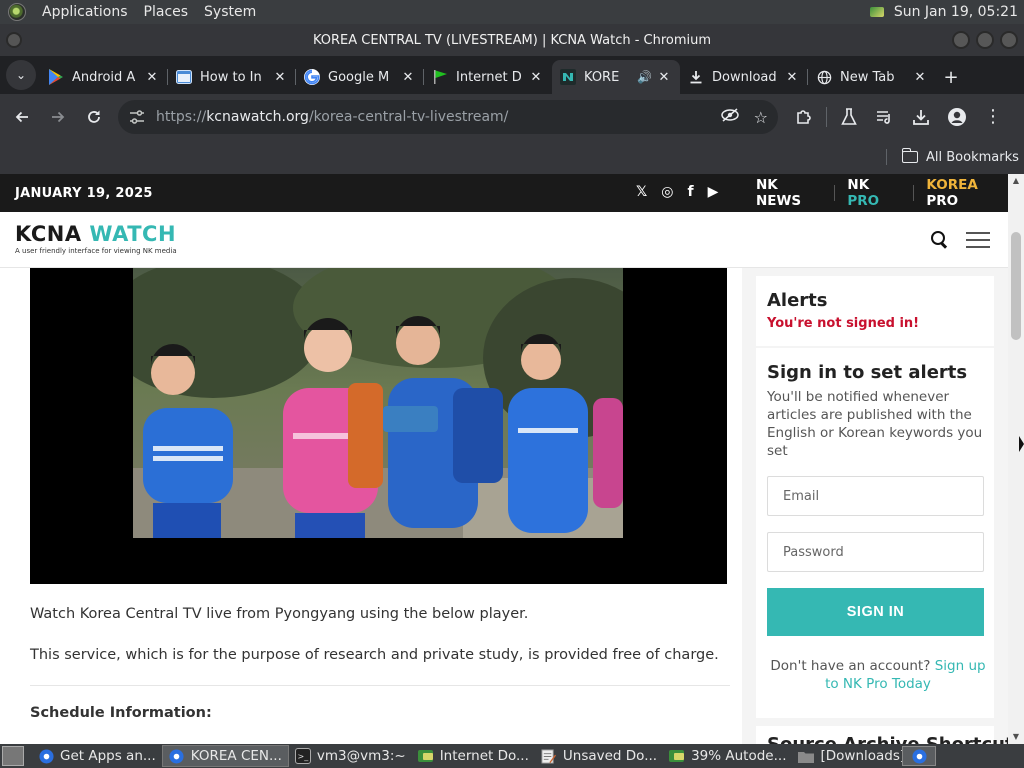 This screenshot has height=768, width=1024. Describe the element at coordinates (875, 552) in the screenshot. I see `password-field` at that location.